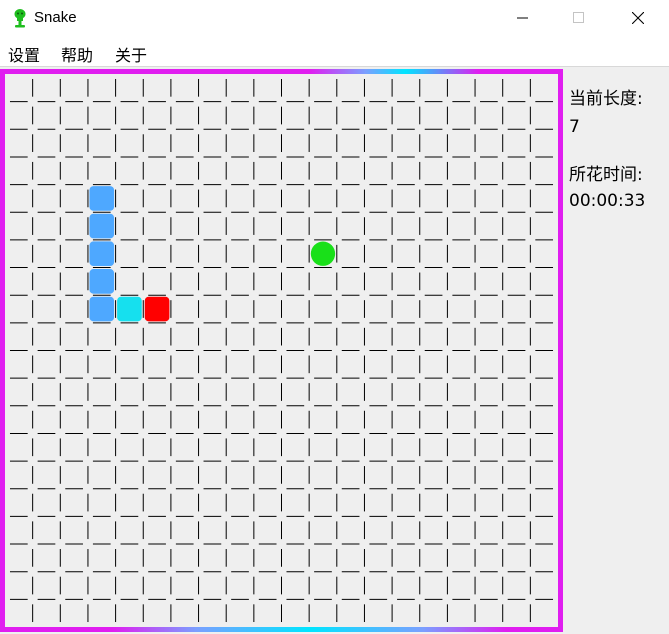 The image size is (669, 634). Describe the element at coordinates (77, 54) in the screenshot. I see `menu-help: 帮助` at that location.